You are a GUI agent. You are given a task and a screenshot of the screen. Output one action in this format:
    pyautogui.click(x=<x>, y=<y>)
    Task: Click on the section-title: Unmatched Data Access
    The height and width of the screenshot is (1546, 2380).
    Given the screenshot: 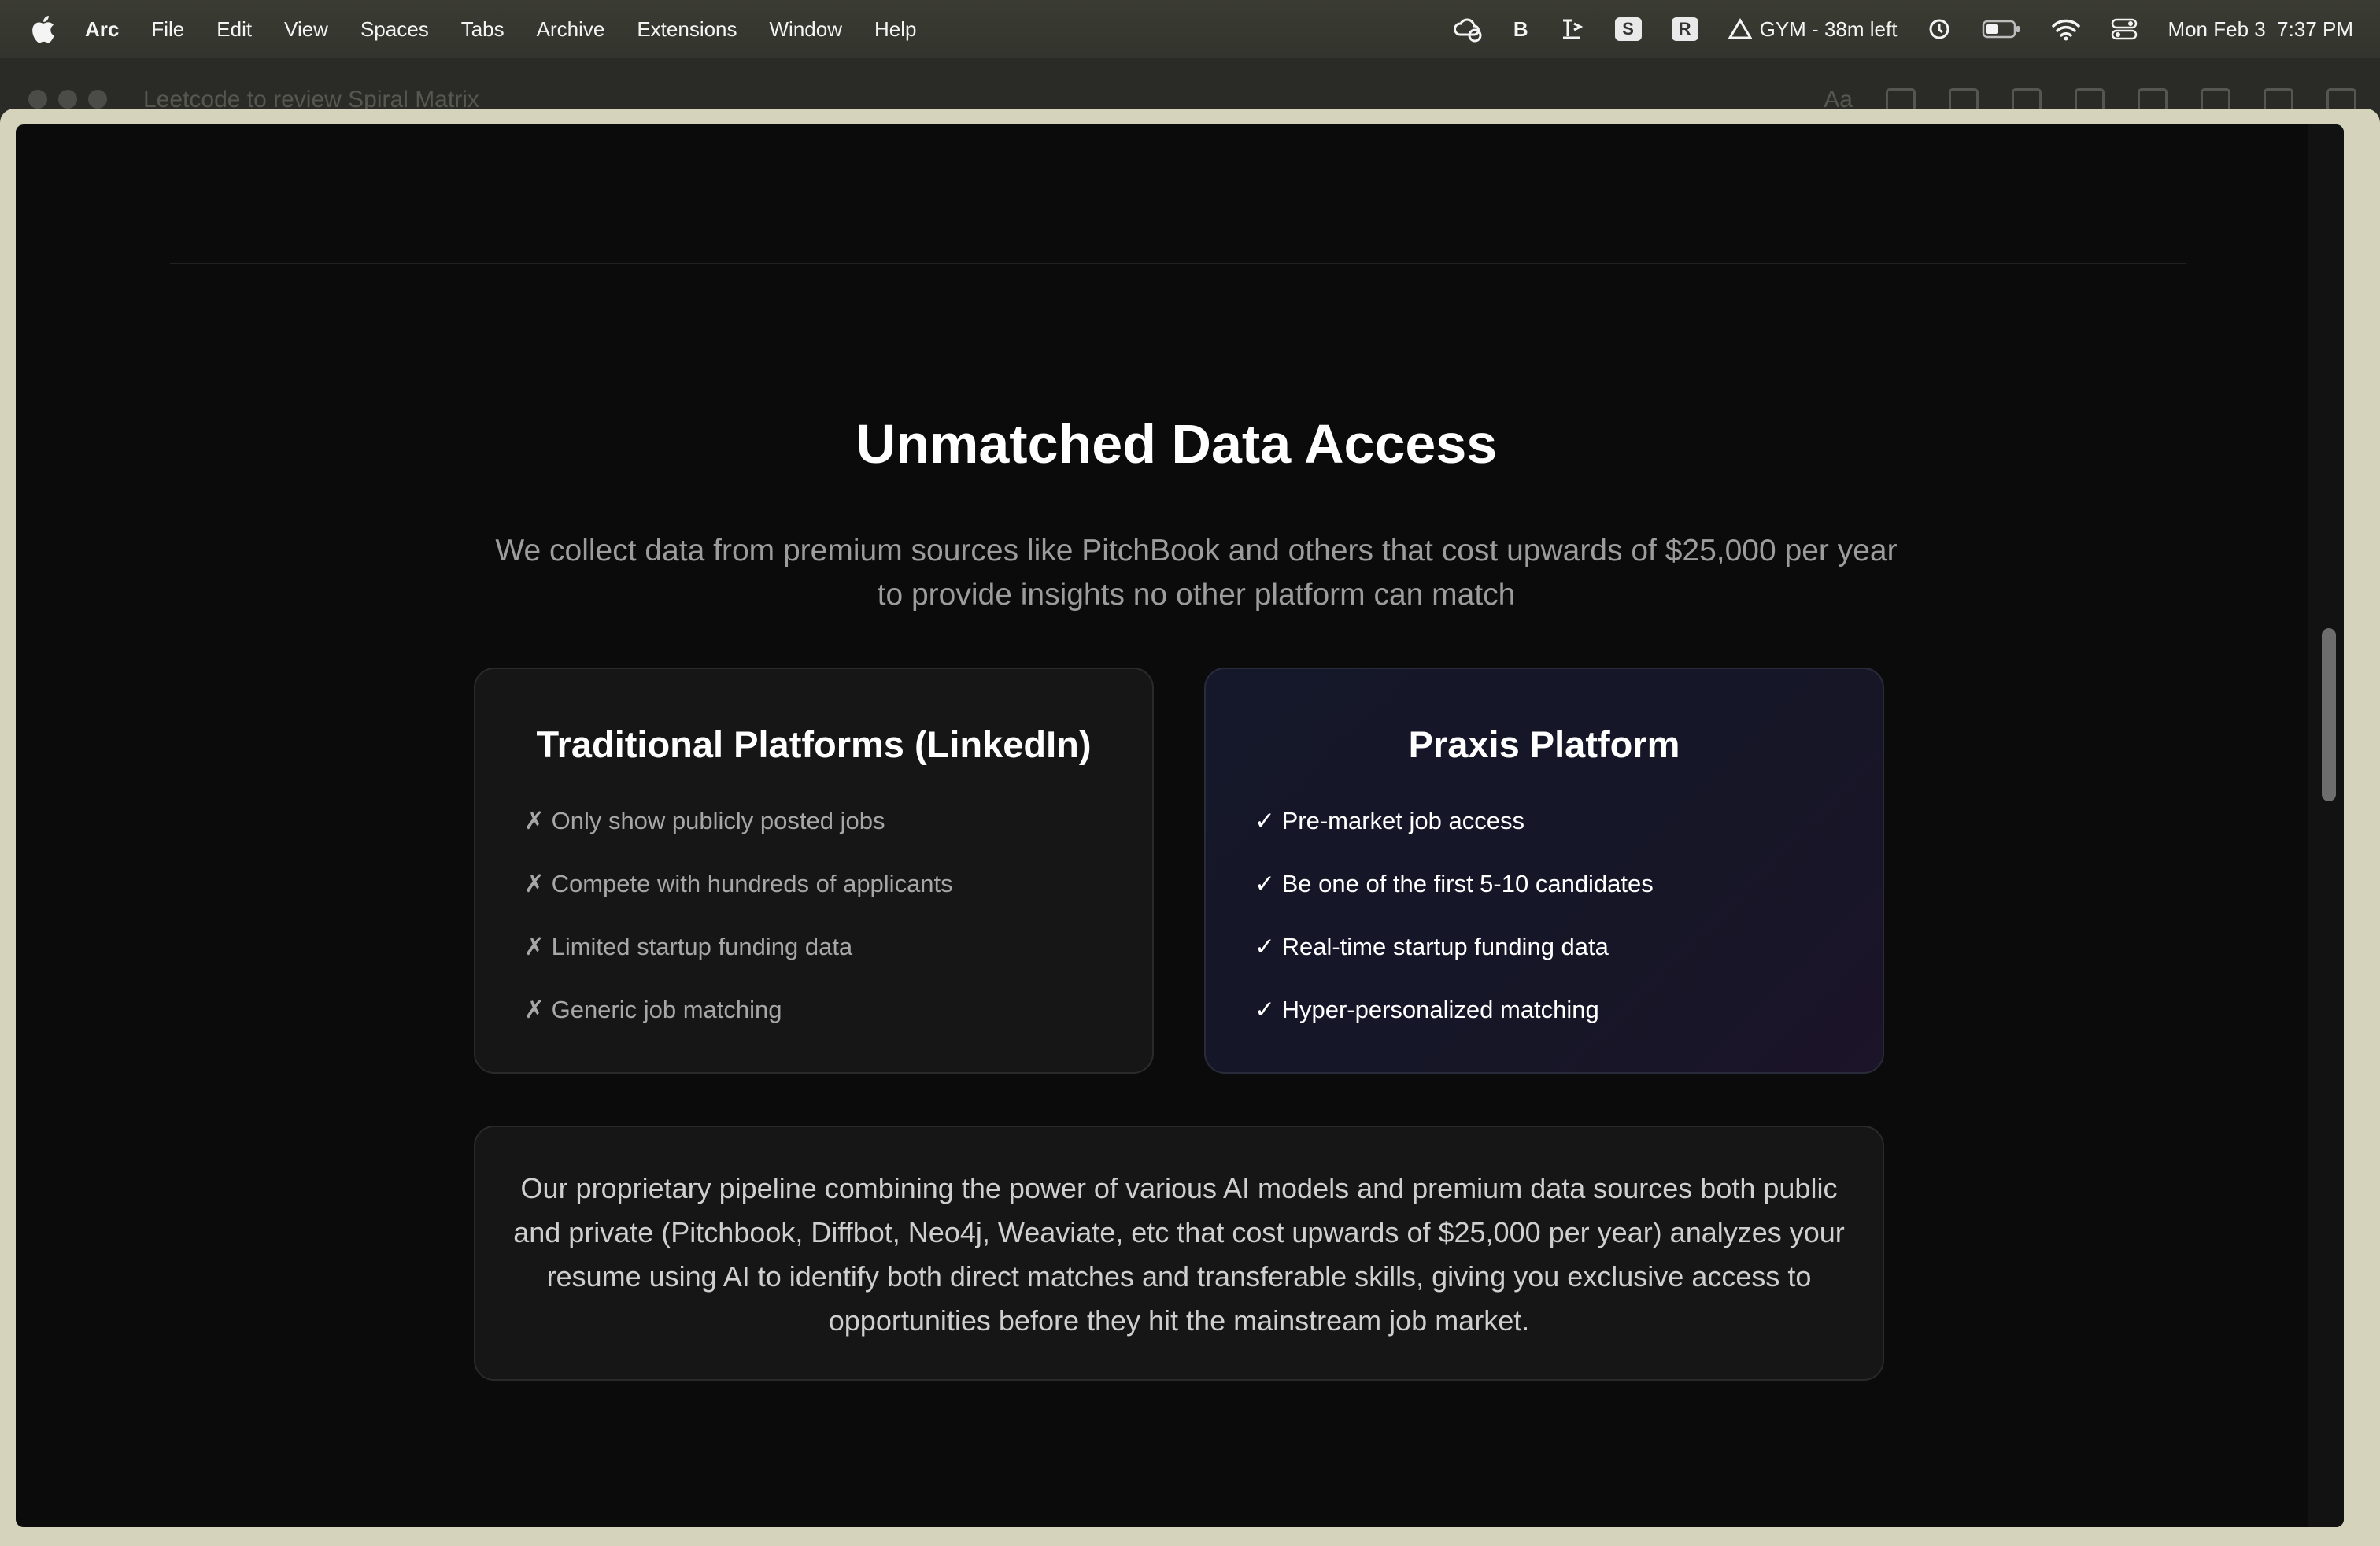 What is the action you would take?
    pyautogui.click(x=1177, y=444)
    